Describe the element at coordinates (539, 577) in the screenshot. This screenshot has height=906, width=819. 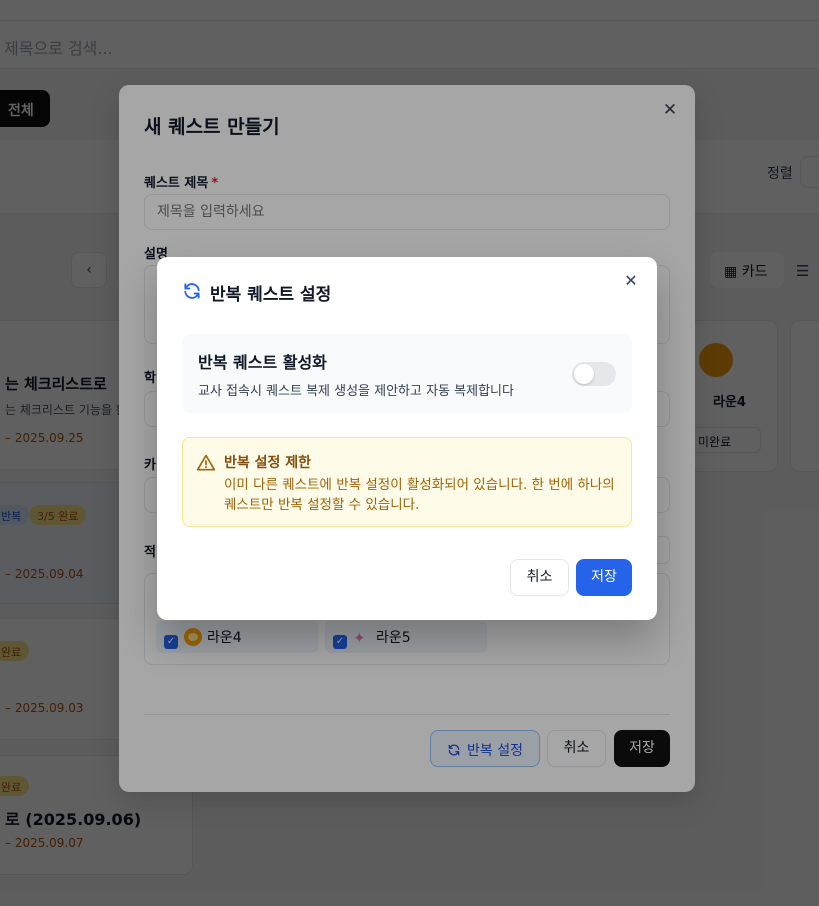
I see `cancel-button: 취소` at that location.